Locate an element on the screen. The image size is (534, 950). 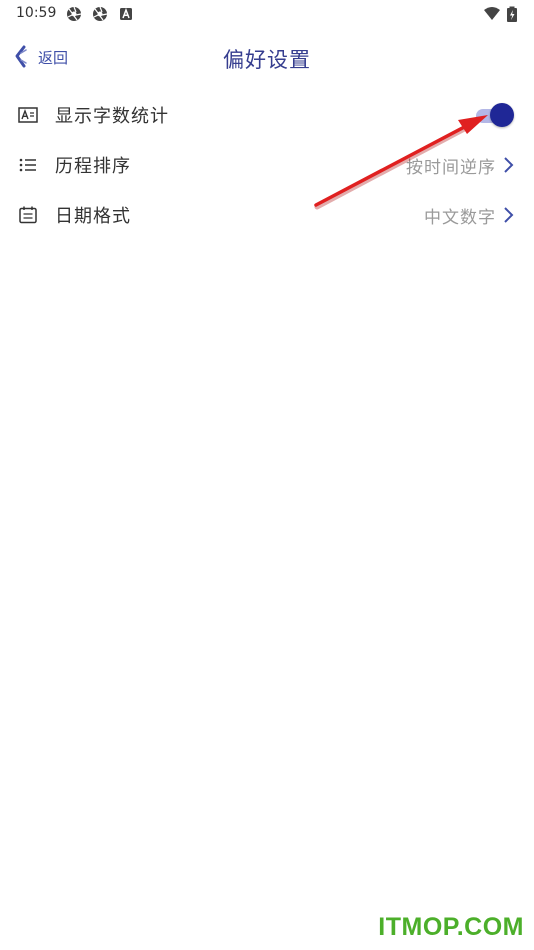
word-count-toggle is located at coordinates (494, 115).